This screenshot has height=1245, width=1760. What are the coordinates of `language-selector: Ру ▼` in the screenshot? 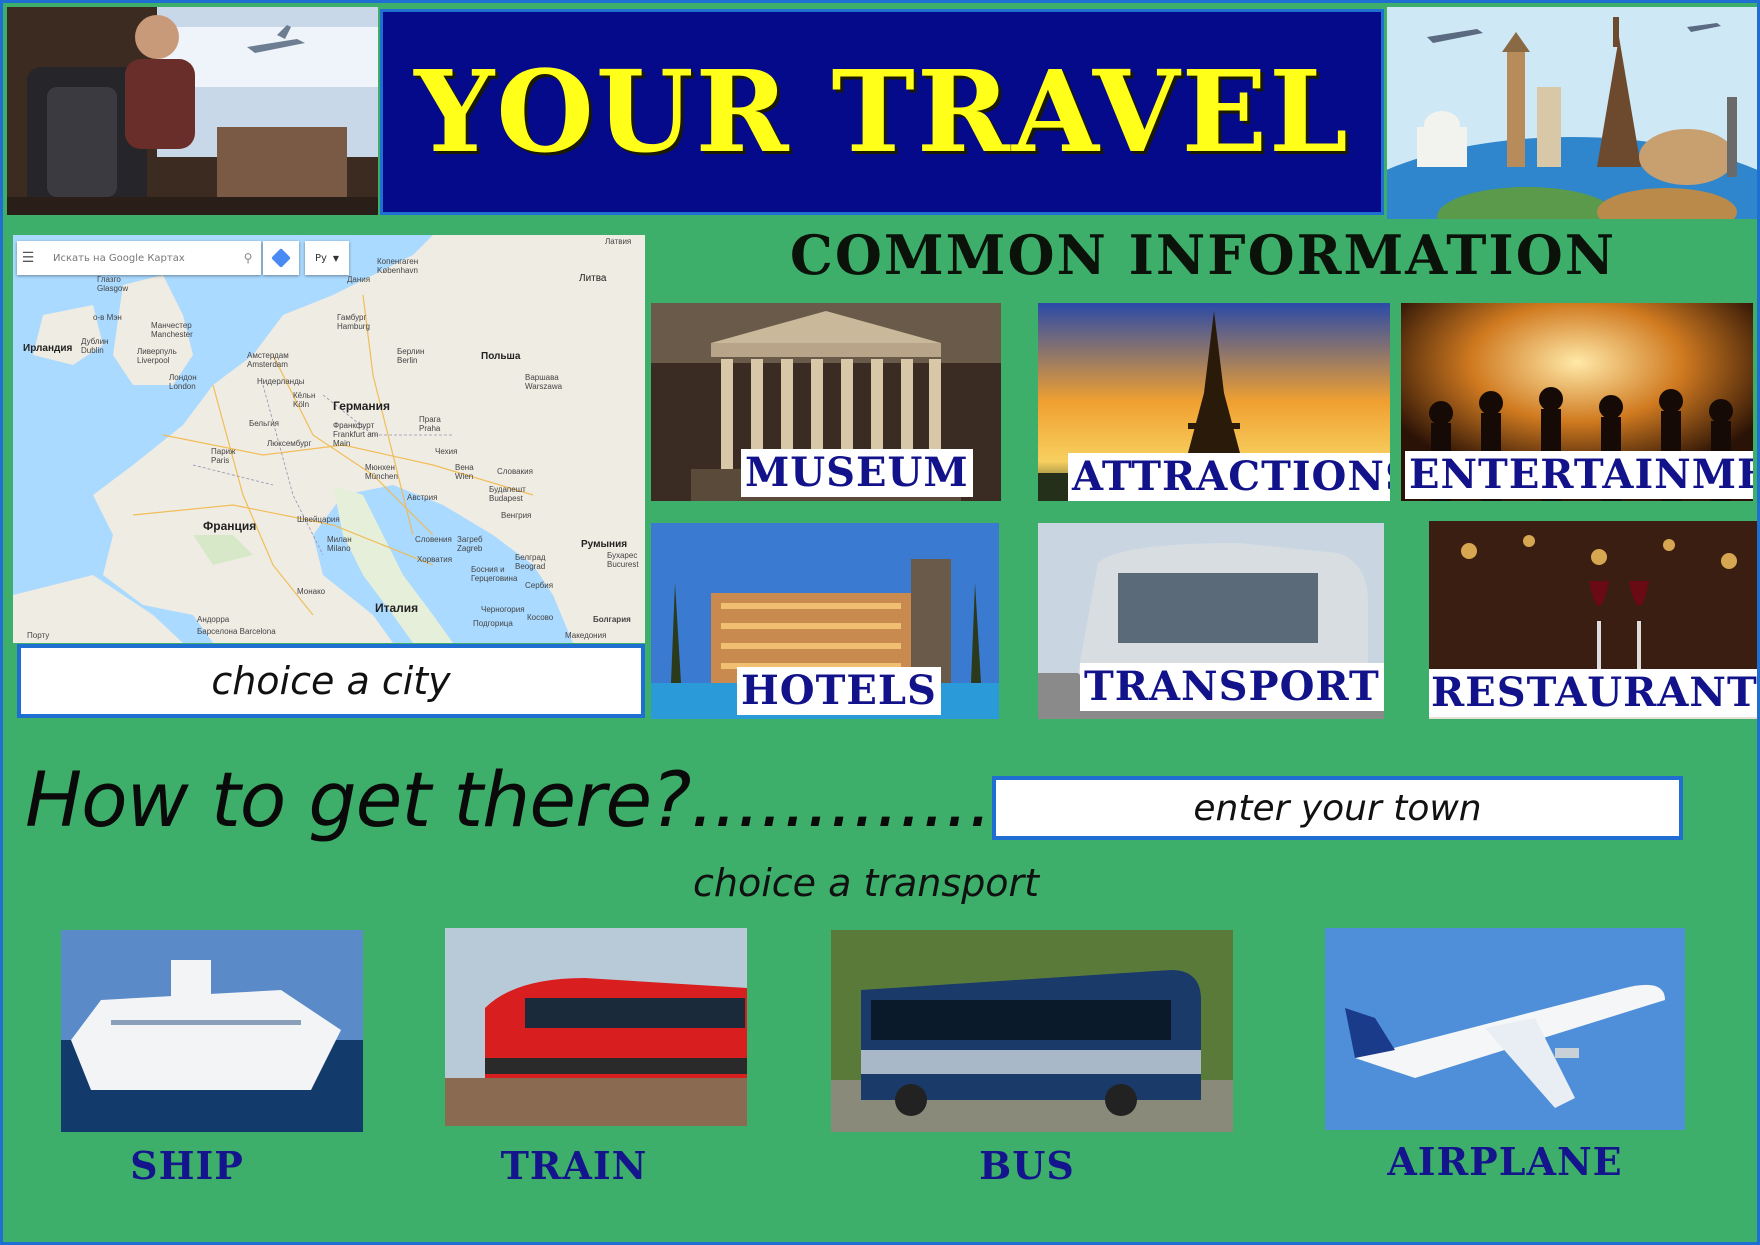 It's located at (327, 258).